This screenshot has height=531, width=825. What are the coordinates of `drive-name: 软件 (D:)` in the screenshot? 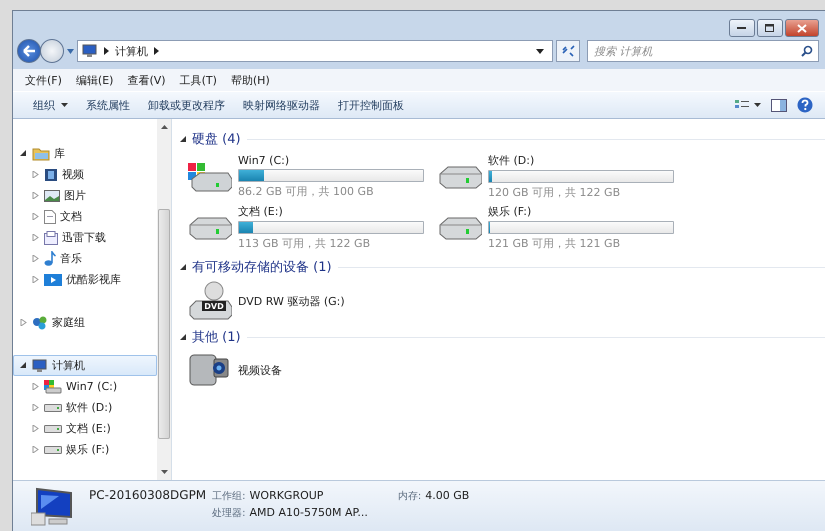 It's located at (581, 160).